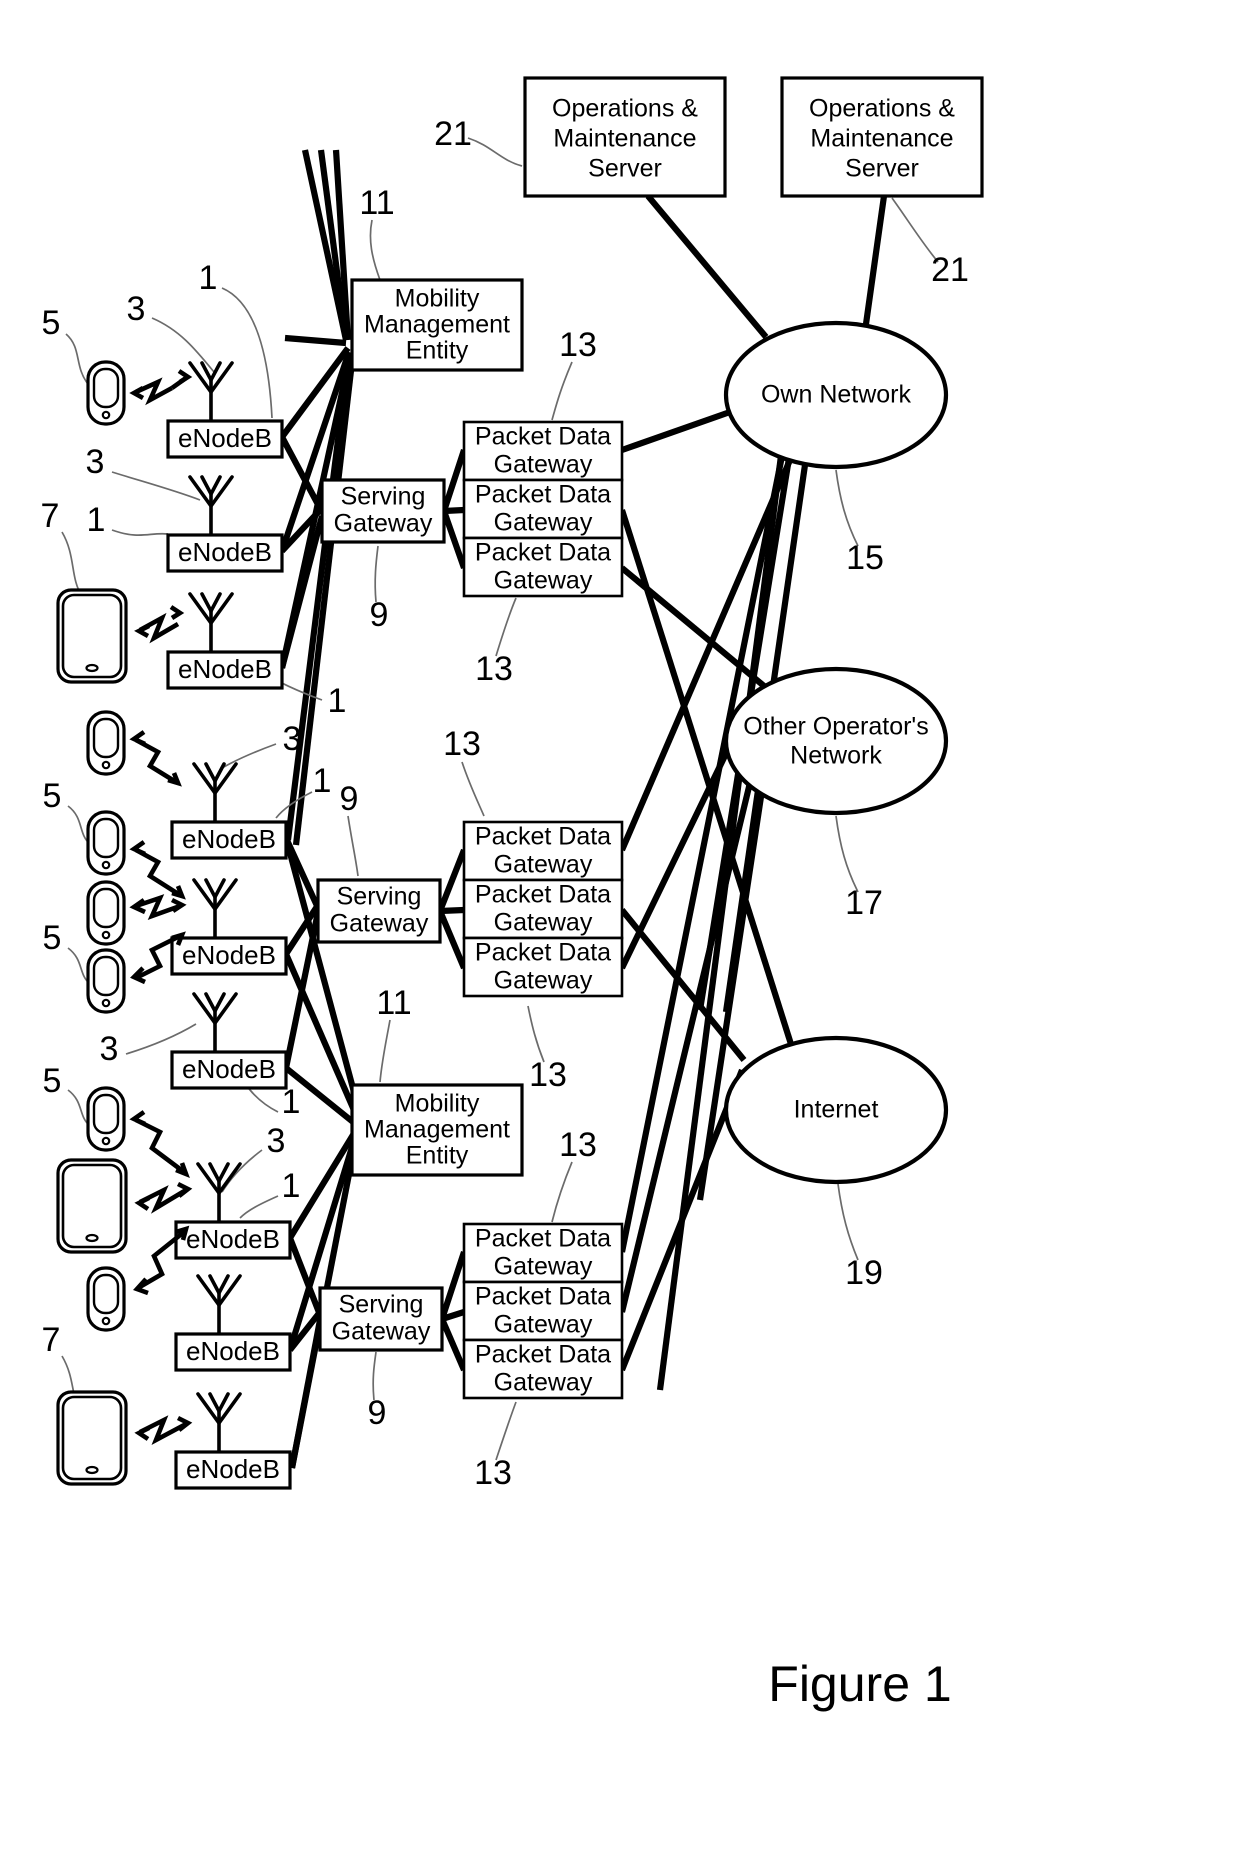  Describe the element at coordinates (229, 955) in the screenshot. I see `enodeb-5-label: eNodeB` at that location.